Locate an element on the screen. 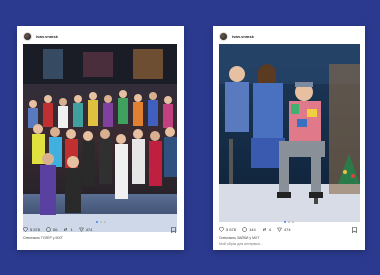  post-actions: 5 678 144 4 474 is located at coordinates (258, 229).